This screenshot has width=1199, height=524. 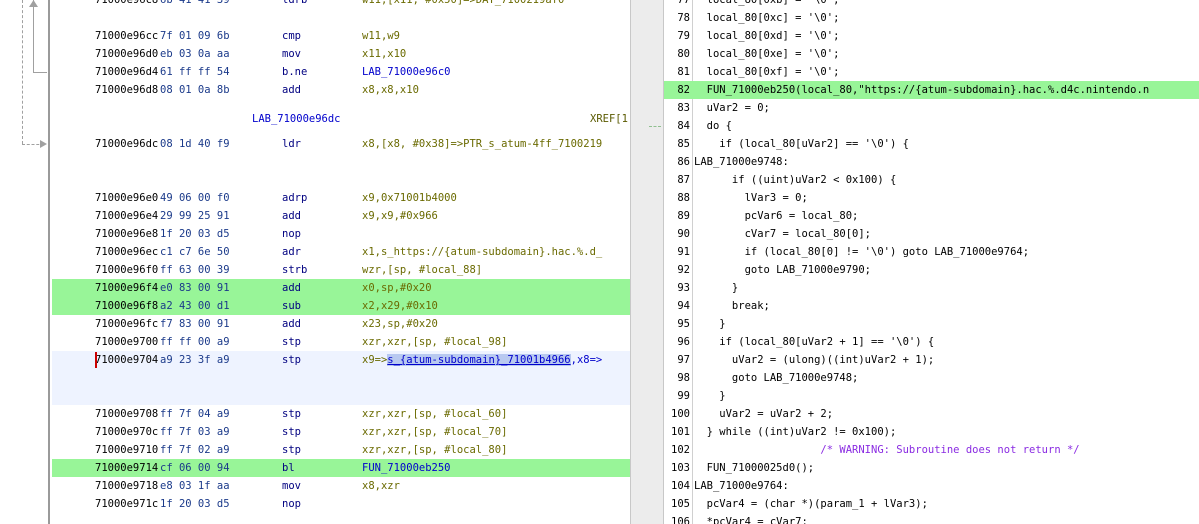 I want to click on code-text: FUN_71000025d0();, so click(x=754, y=468).